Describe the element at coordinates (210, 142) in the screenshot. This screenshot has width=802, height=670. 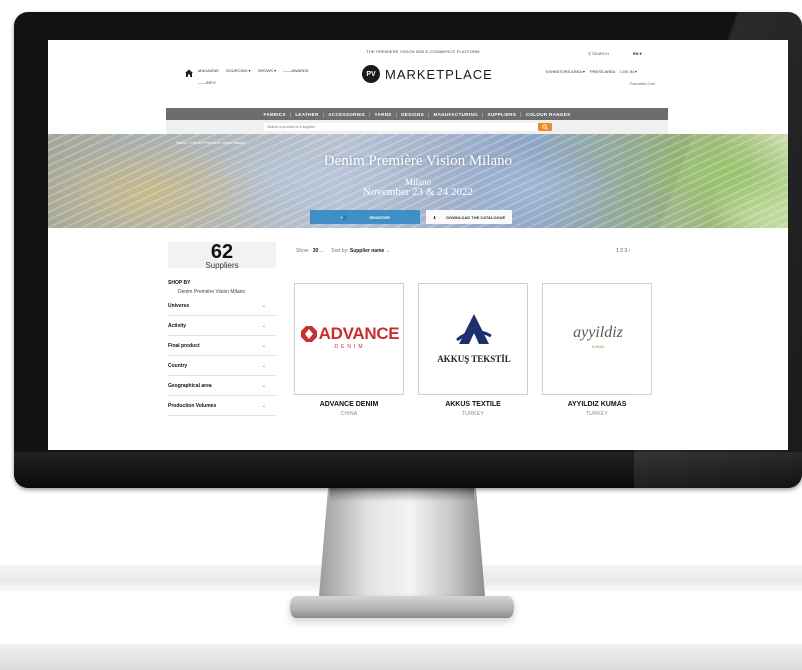
I see `breadcrumb: Home > Denim Première Vision Milano` at that location.